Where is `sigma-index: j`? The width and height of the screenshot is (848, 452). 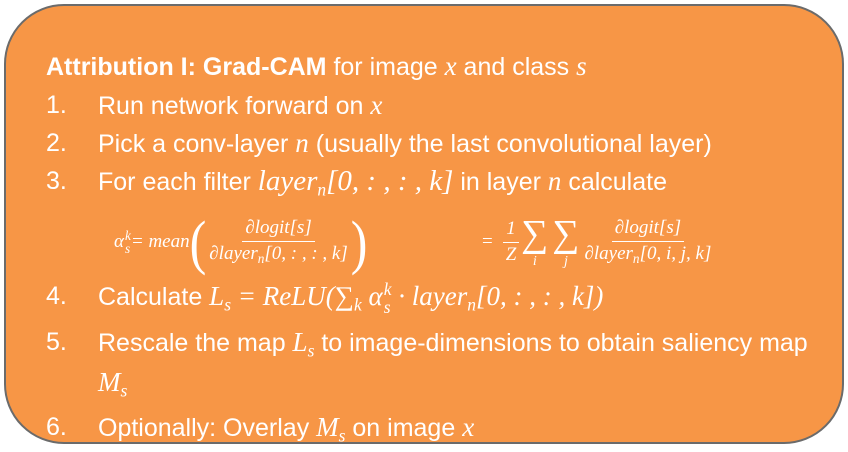
sigma-index: j is located at coordinates (565, 262).